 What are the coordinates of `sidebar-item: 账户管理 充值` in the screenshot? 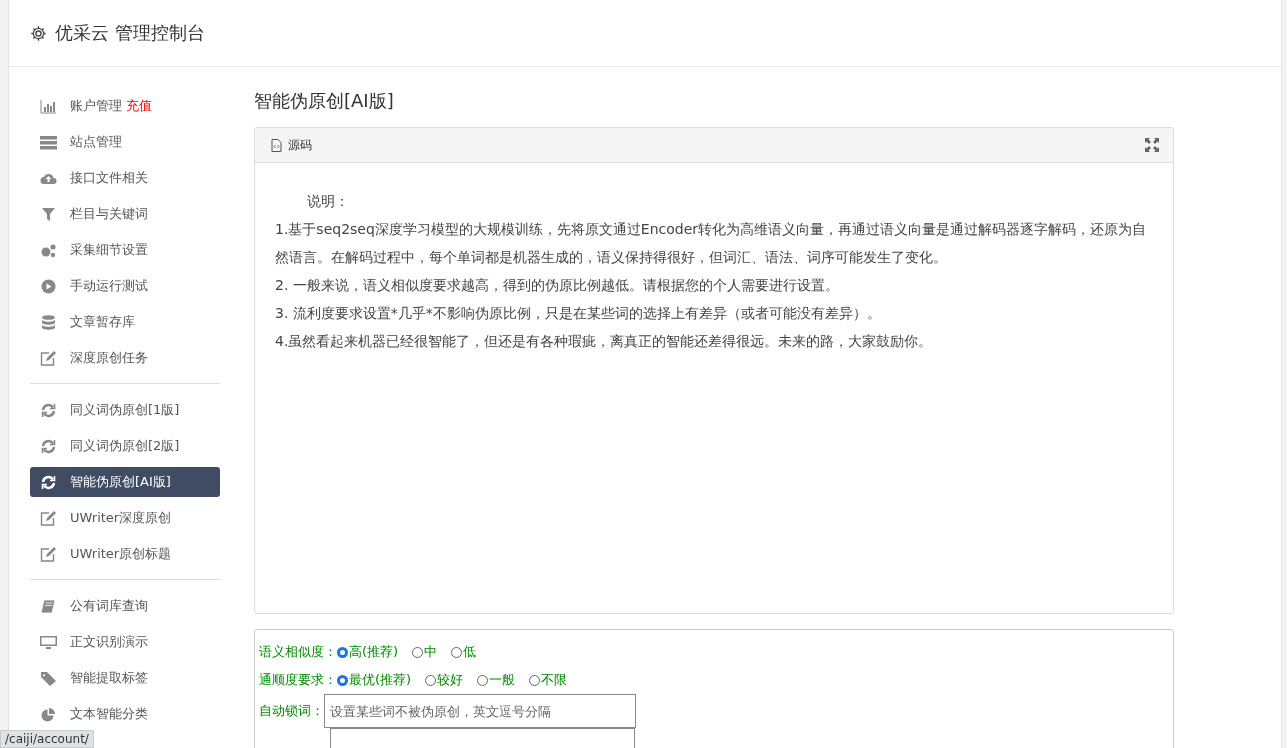 It's located at (125, 106).